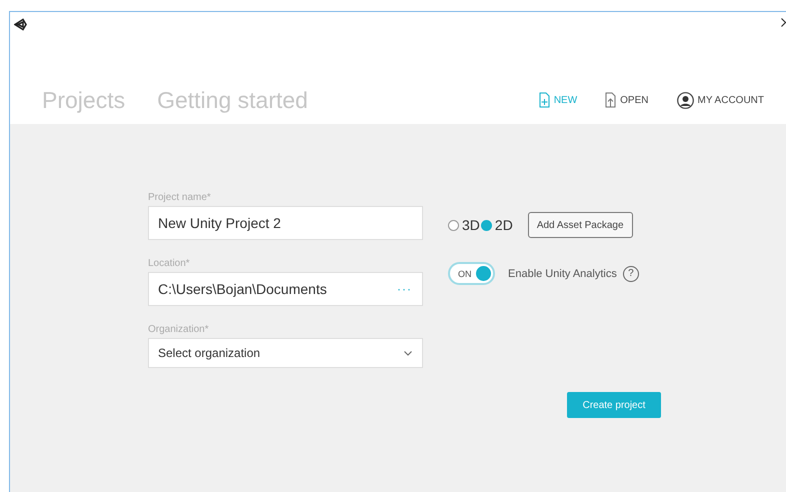 The image size is (786, 492). Describe the element at coordinates (626, 100) in the screenshot. I see `open-button: OPEN` at that location.